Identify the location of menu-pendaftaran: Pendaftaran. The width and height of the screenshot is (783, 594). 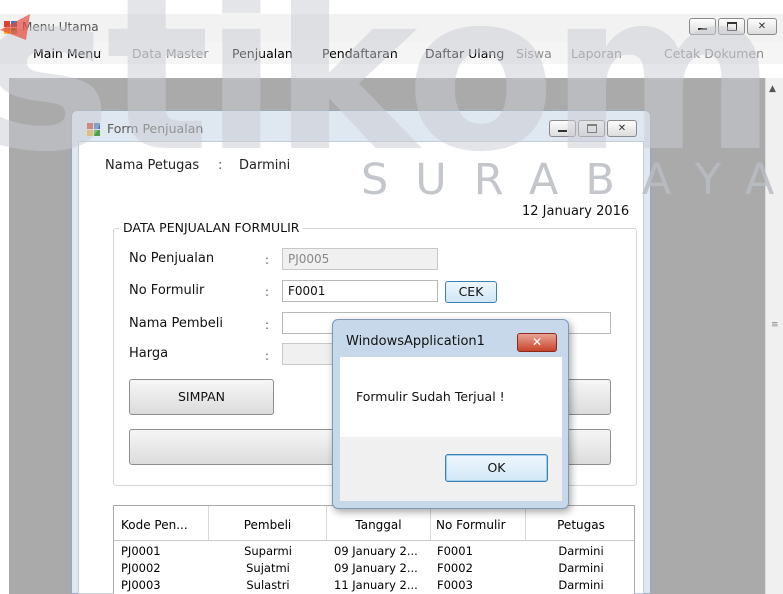
(360, 53).